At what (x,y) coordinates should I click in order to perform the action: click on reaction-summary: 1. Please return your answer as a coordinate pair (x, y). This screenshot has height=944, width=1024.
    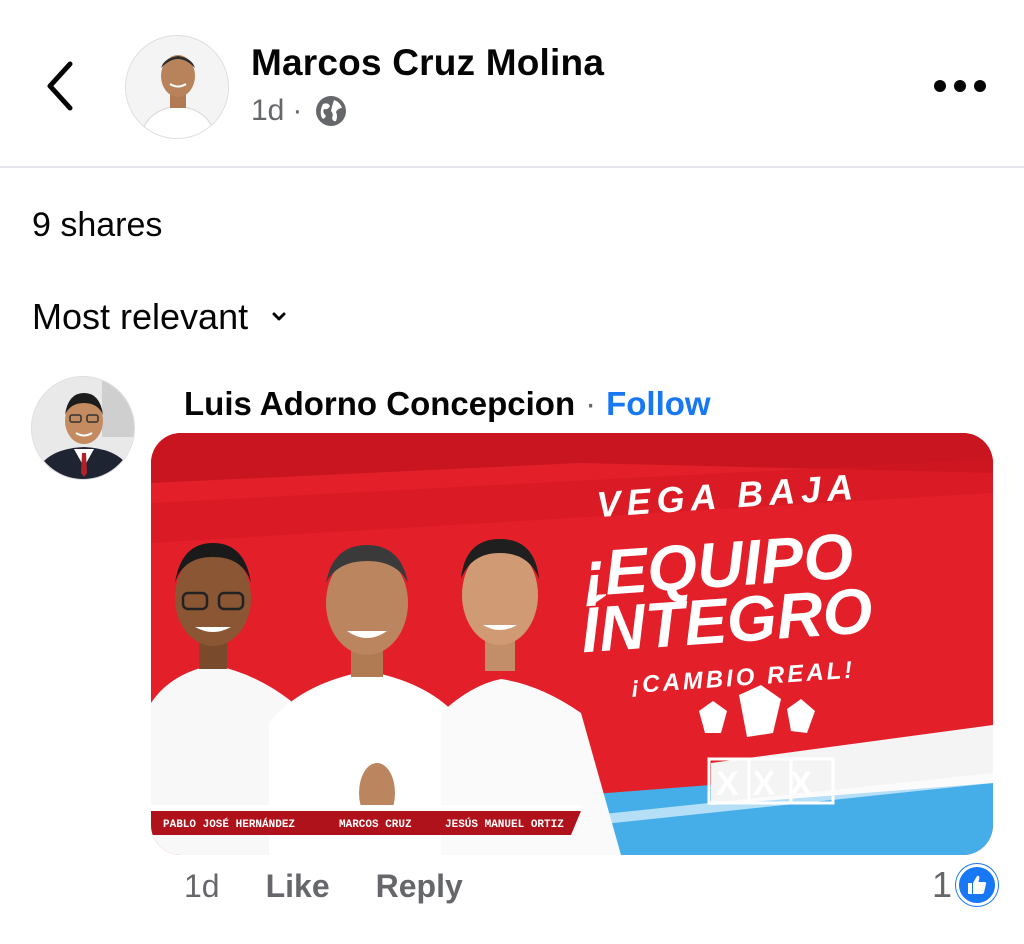
    Looking at the image, I should click on (965, 885).